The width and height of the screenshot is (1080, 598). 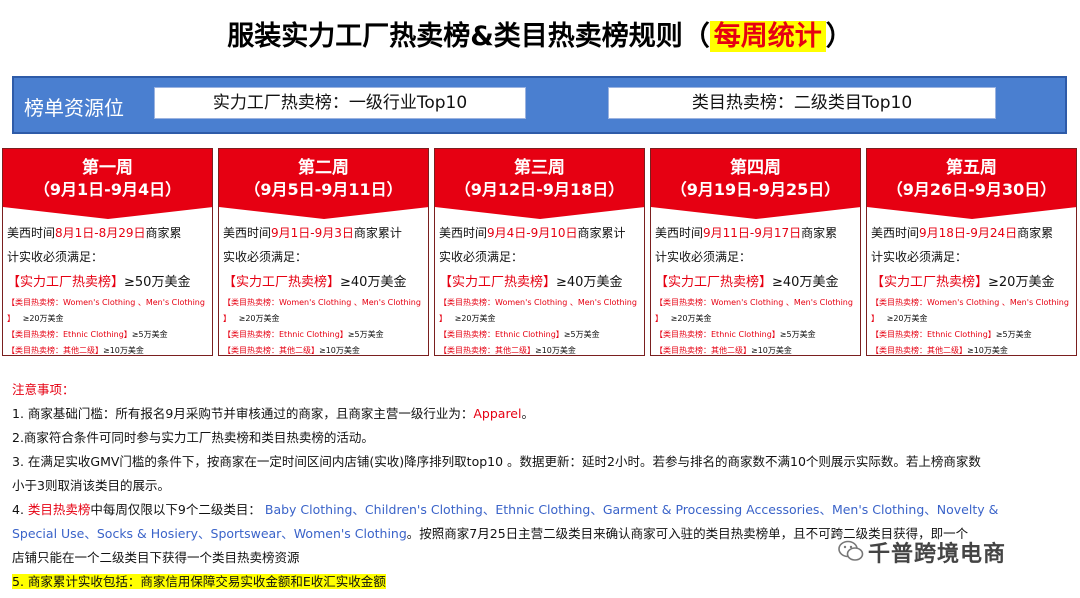 I want to click on time-range: 8月1日-8月29日, so click(x=100, y=233).